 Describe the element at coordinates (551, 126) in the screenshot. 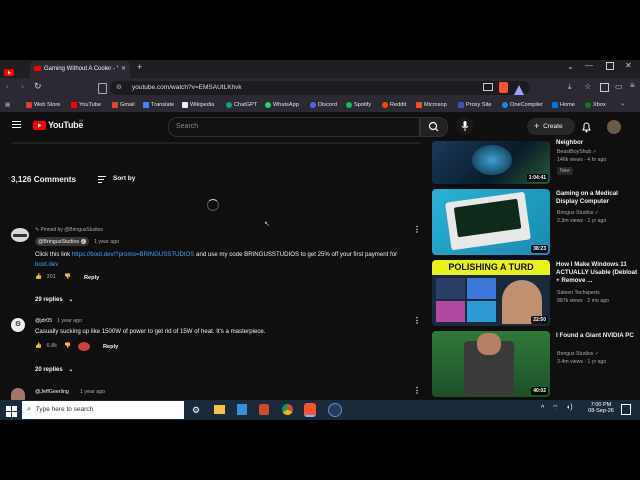

I see `create-button: + Create` at that location.